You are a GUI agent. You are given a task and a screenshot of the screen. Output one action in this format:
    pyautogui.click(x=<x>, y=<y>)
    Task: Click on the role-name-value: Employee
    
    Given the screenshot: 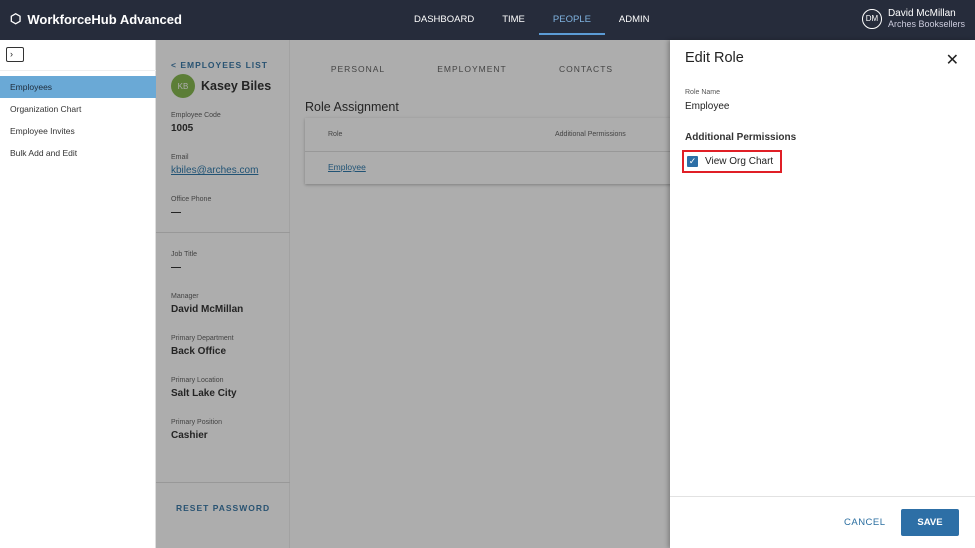 What is the action you would take?
    pyautogui.click(x=707, y=106)
    